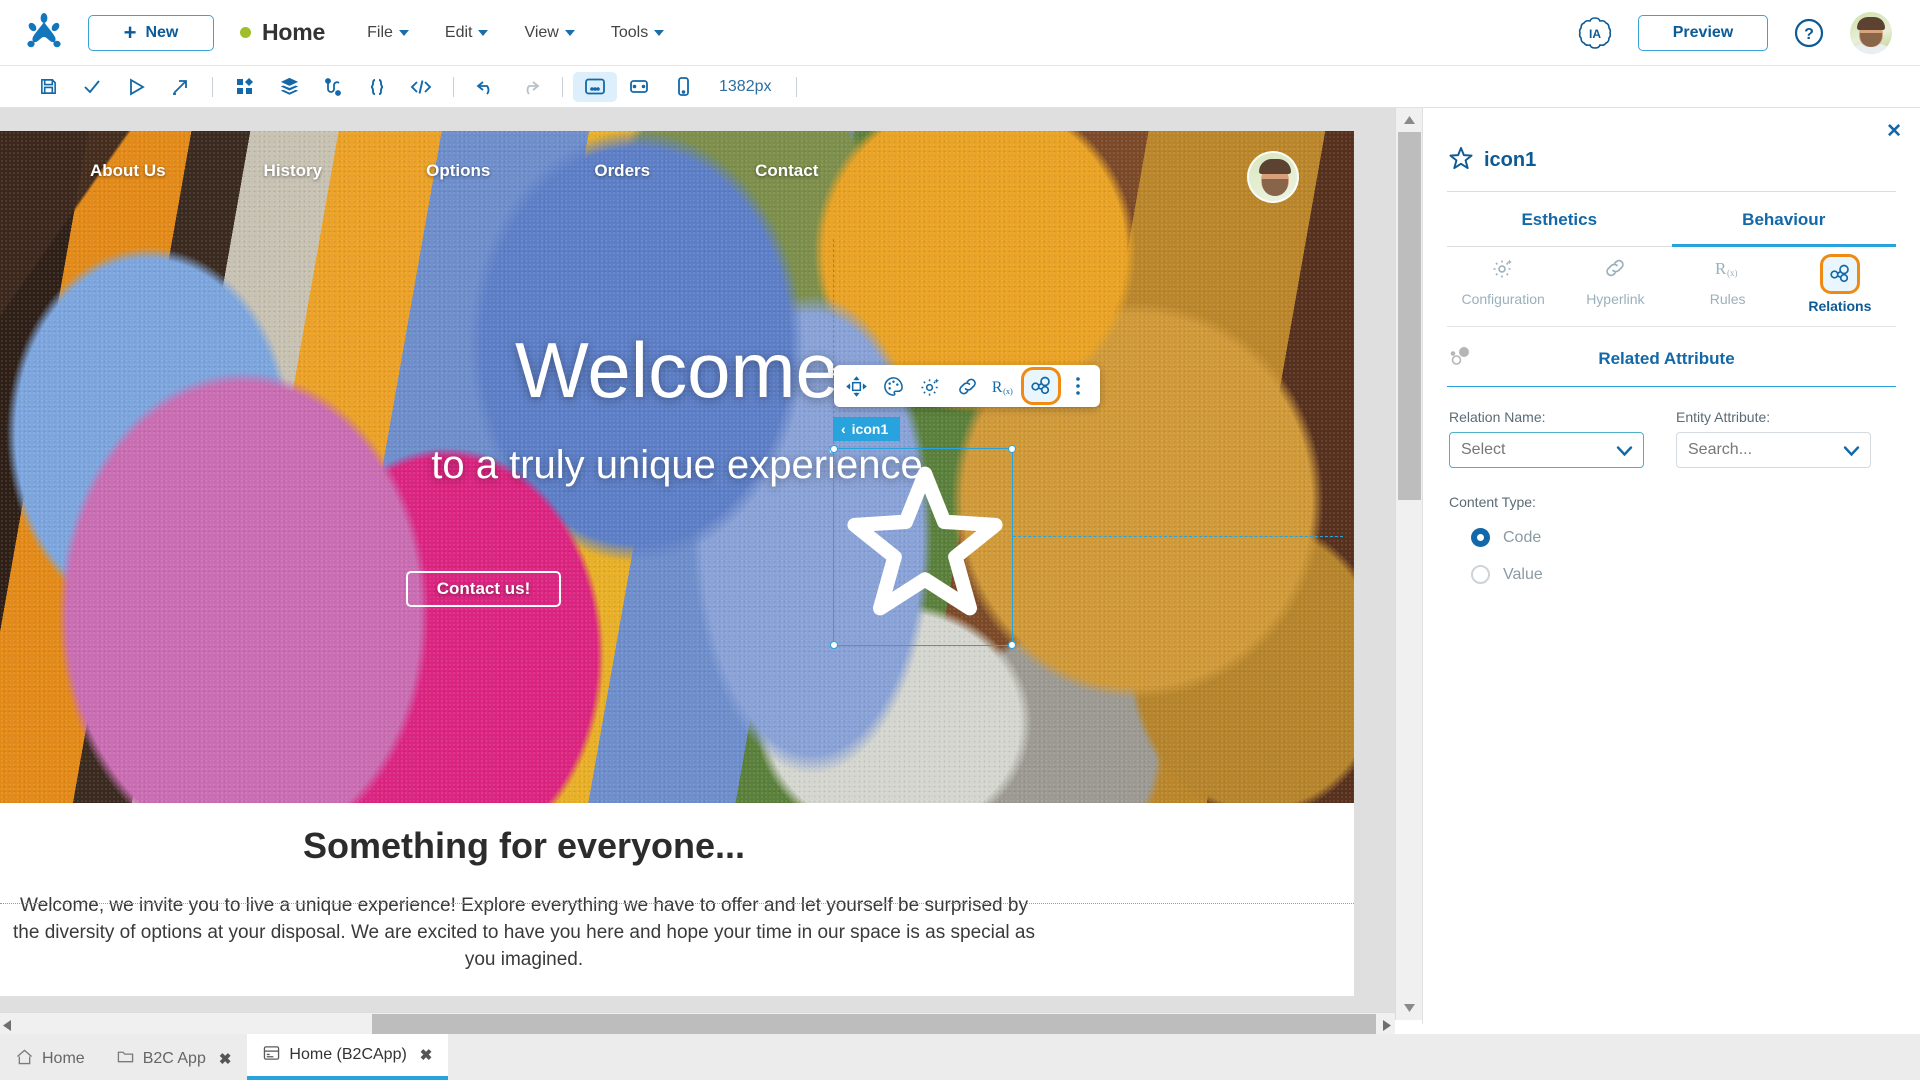 This screenshot has width=1920, height=1080. I want to click on contact-us-button: Contact us!, so click(483, 589).